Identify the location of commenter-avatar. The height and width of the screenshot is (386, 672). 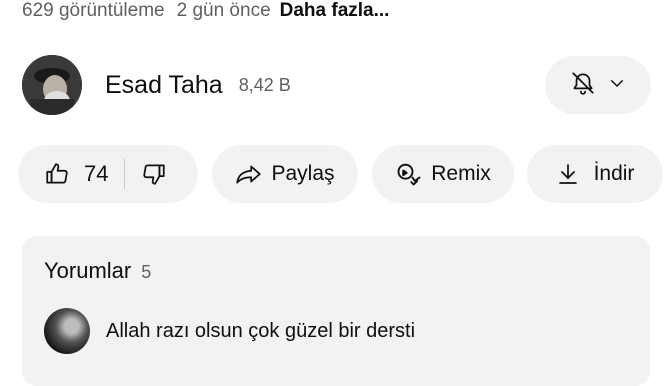
(67, 331).